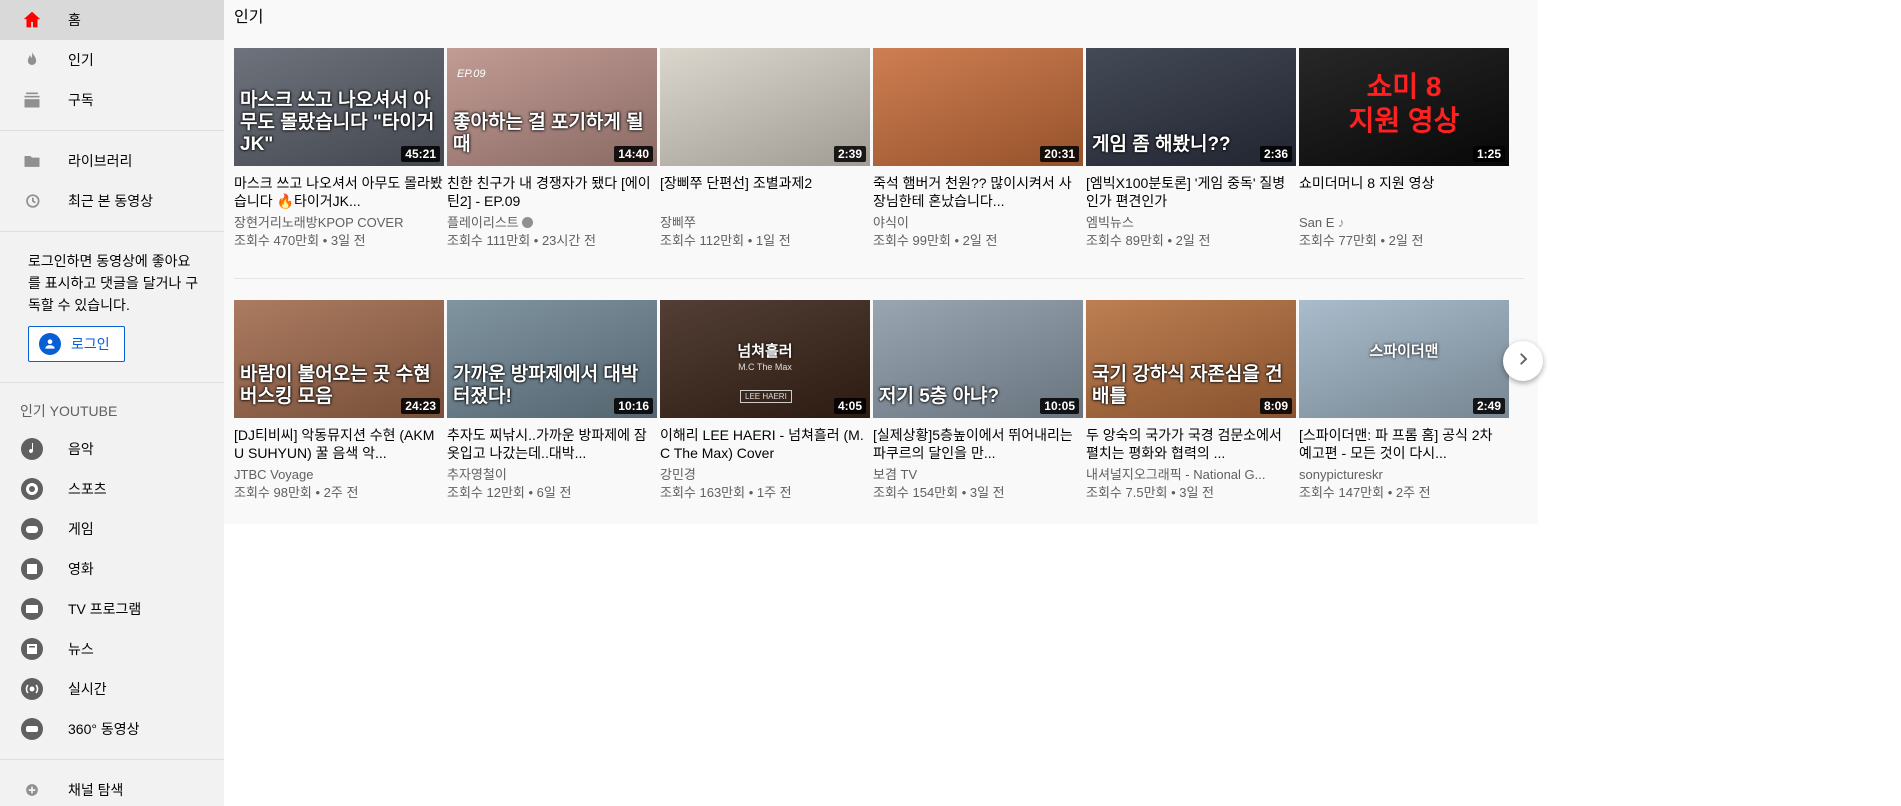 This screenshot has width=1901, height=806. I want to click on video-thumbnail: 가까운 방파제에서 대박 터졌다! 10:16, so click(552, 359).